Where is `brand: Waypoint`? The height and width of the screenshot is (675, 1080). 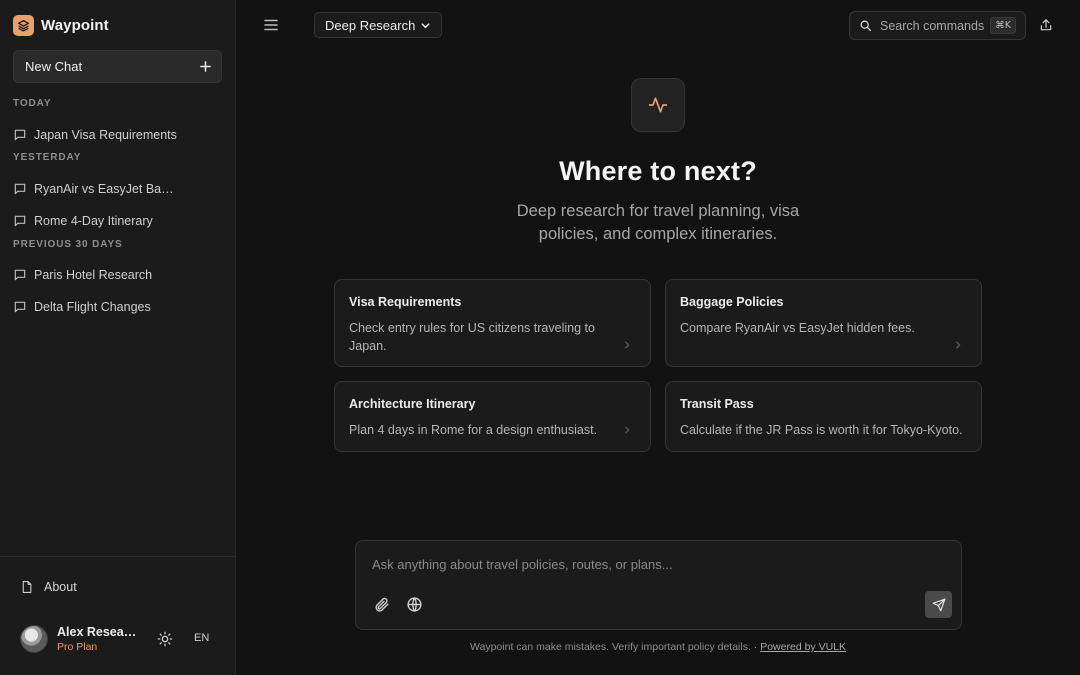 brand: Waypoint is located at coordinates (61, 25).